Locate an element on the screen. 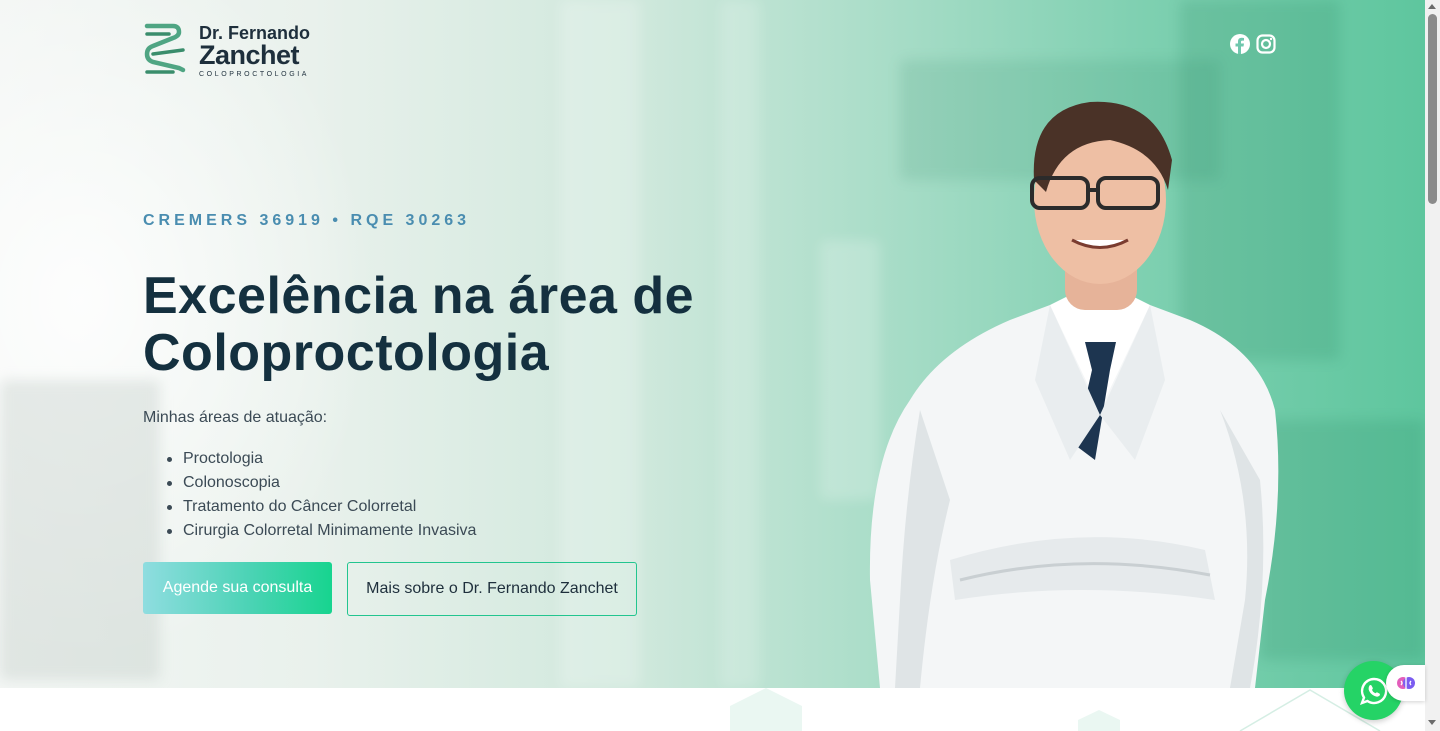 The height and width of the screenshot is (731, 1440). scrollbar is located at coordinates (1432, 365).